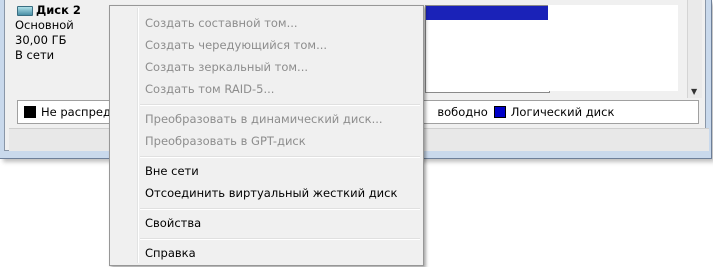 Image resolution: width=713 pixels, height=267 pixels. Describe the element at coordinates (44, 25) in the screenshot. I see `disk-type: Основной` at that location.